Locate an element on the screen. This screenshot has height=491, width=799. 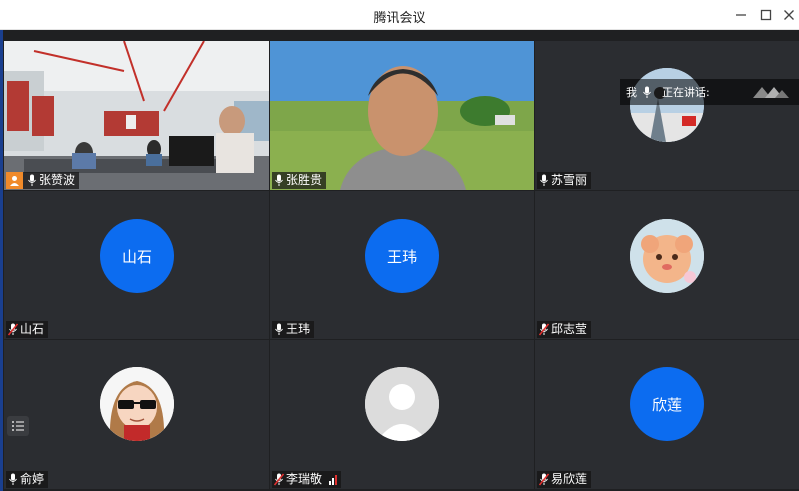
participant-name: 山石 is located at coordinates (32, 329).